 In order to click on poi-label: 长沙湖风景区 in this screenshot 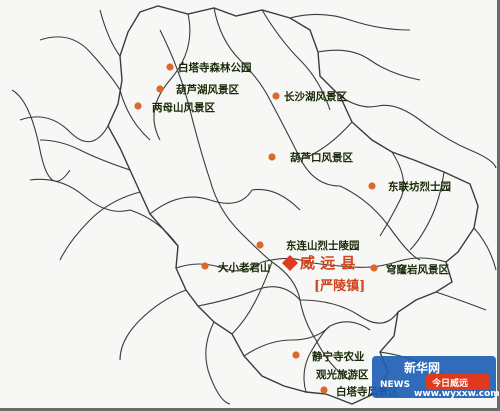, I will do `click(315, 96)`.